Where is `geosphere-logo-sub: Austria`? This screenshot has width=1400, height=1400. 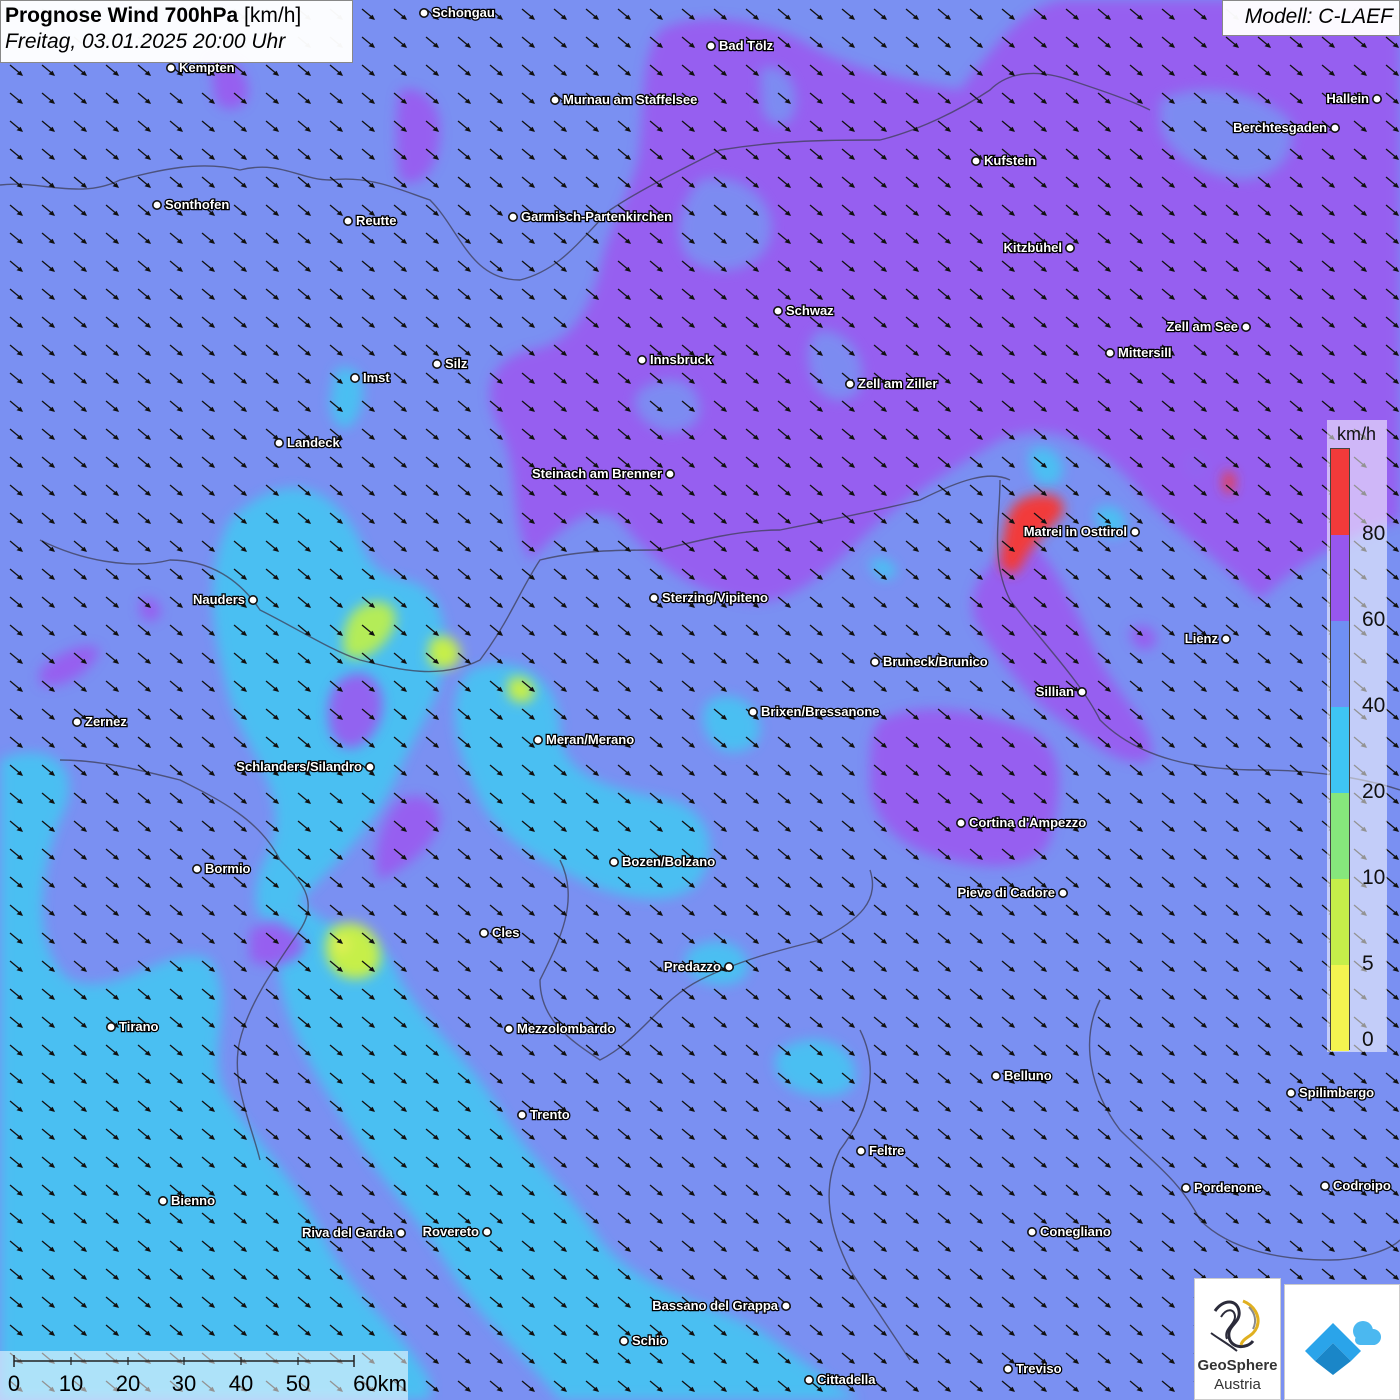 geosphere-logo-sub: Austria is located at coordinates (1237, 1384).